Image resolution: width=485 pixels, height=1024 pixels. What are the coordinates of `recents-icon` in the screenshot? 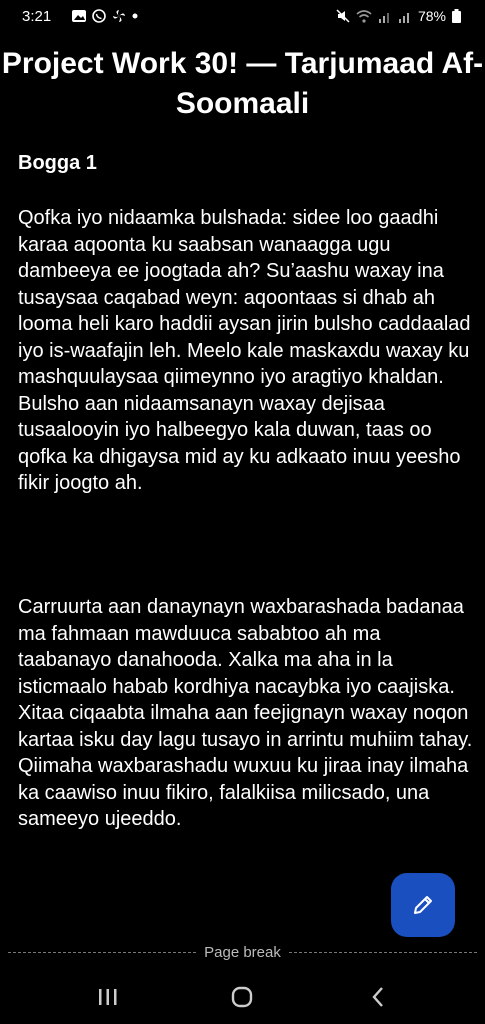 It's located at (108, 997).